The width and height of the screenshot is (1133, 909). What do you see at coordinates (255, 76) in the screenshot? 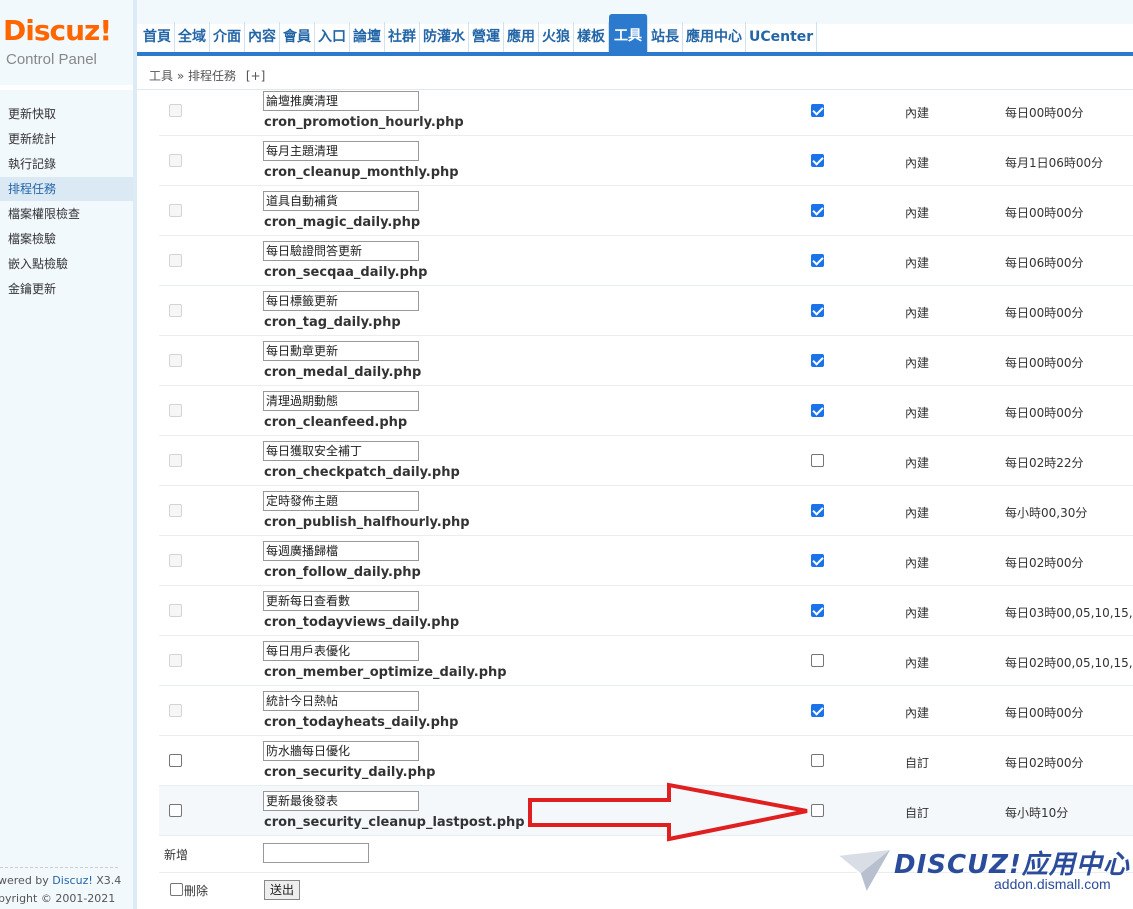
I see `add-shortcut-button: [+]` at bounding box center [255, 76].